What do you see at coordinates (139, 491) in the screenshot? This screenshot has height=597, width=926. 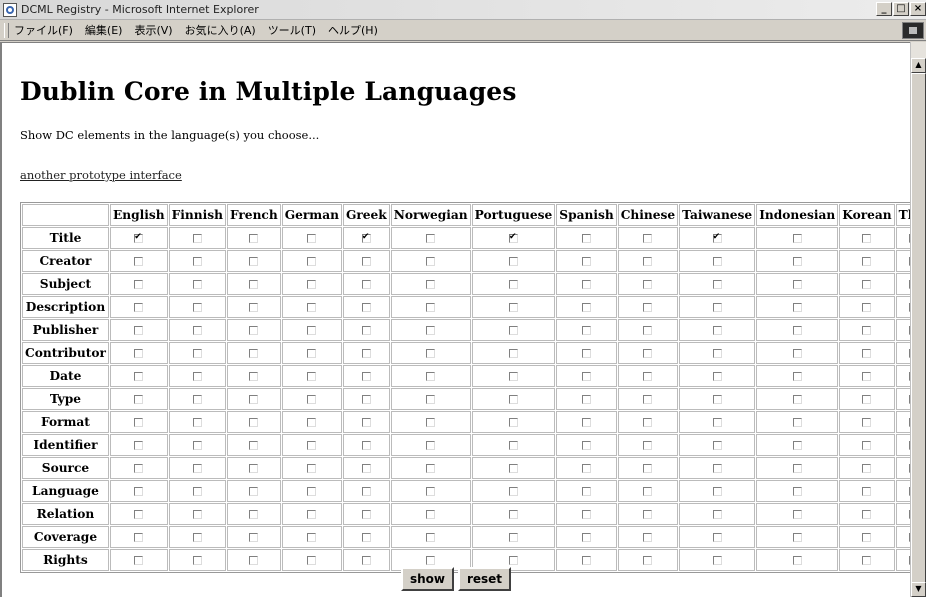 I see `checkbox-language-english` at bounding box center [139, 491].